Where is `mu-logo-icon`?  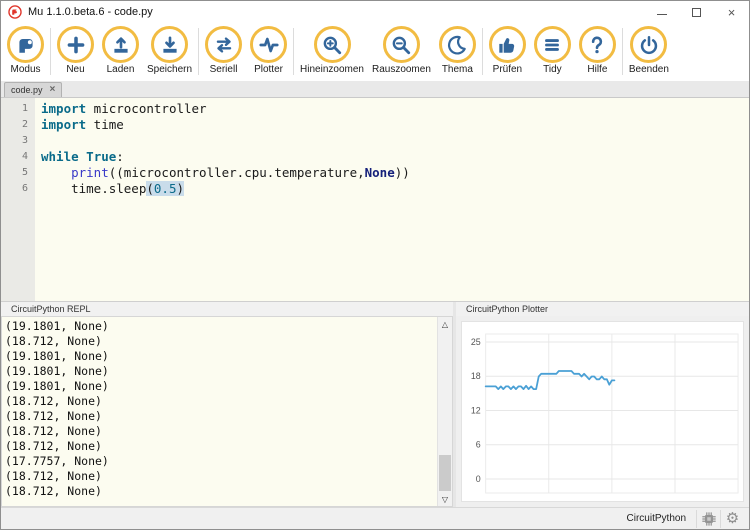
mu-logo-icon is located at coordinates (15, 12).